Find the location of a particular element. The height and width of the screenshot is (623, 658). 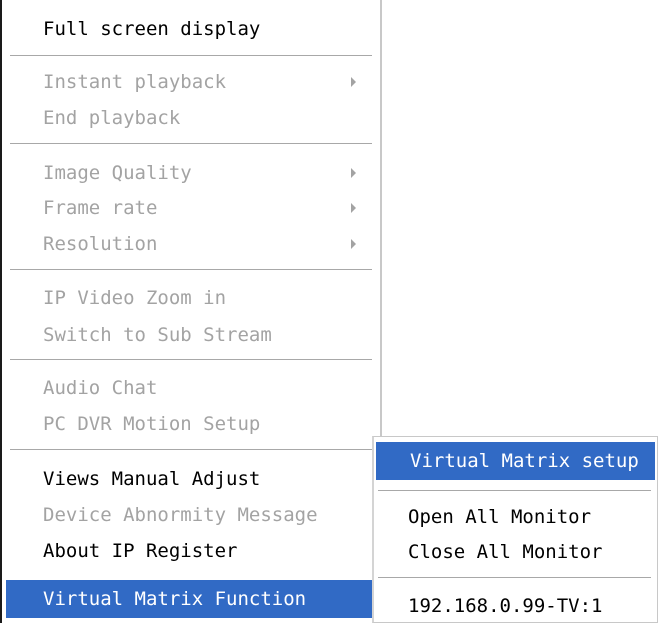

menu-item-device-abnormity-message: Device Abnormity Message is located at coordinates (191, 515).